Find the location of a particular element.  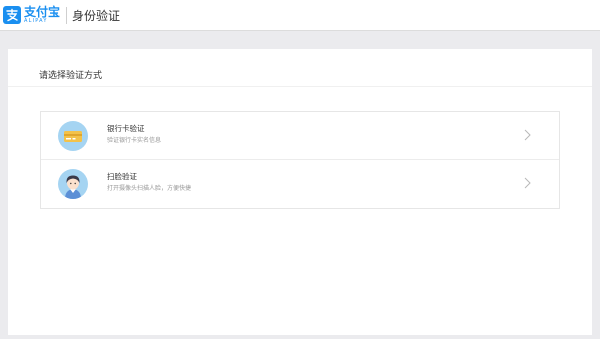

header-divider is located at coordinates (67, 15).